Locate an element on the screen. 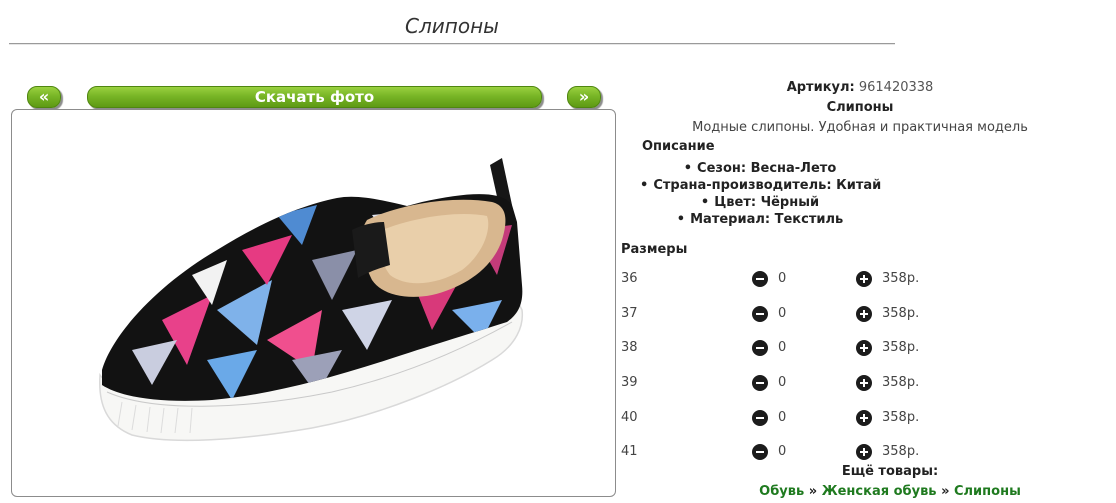 This screenshot has height=503, width=1116. size-value: 38 is located at coordinates (629, 347).